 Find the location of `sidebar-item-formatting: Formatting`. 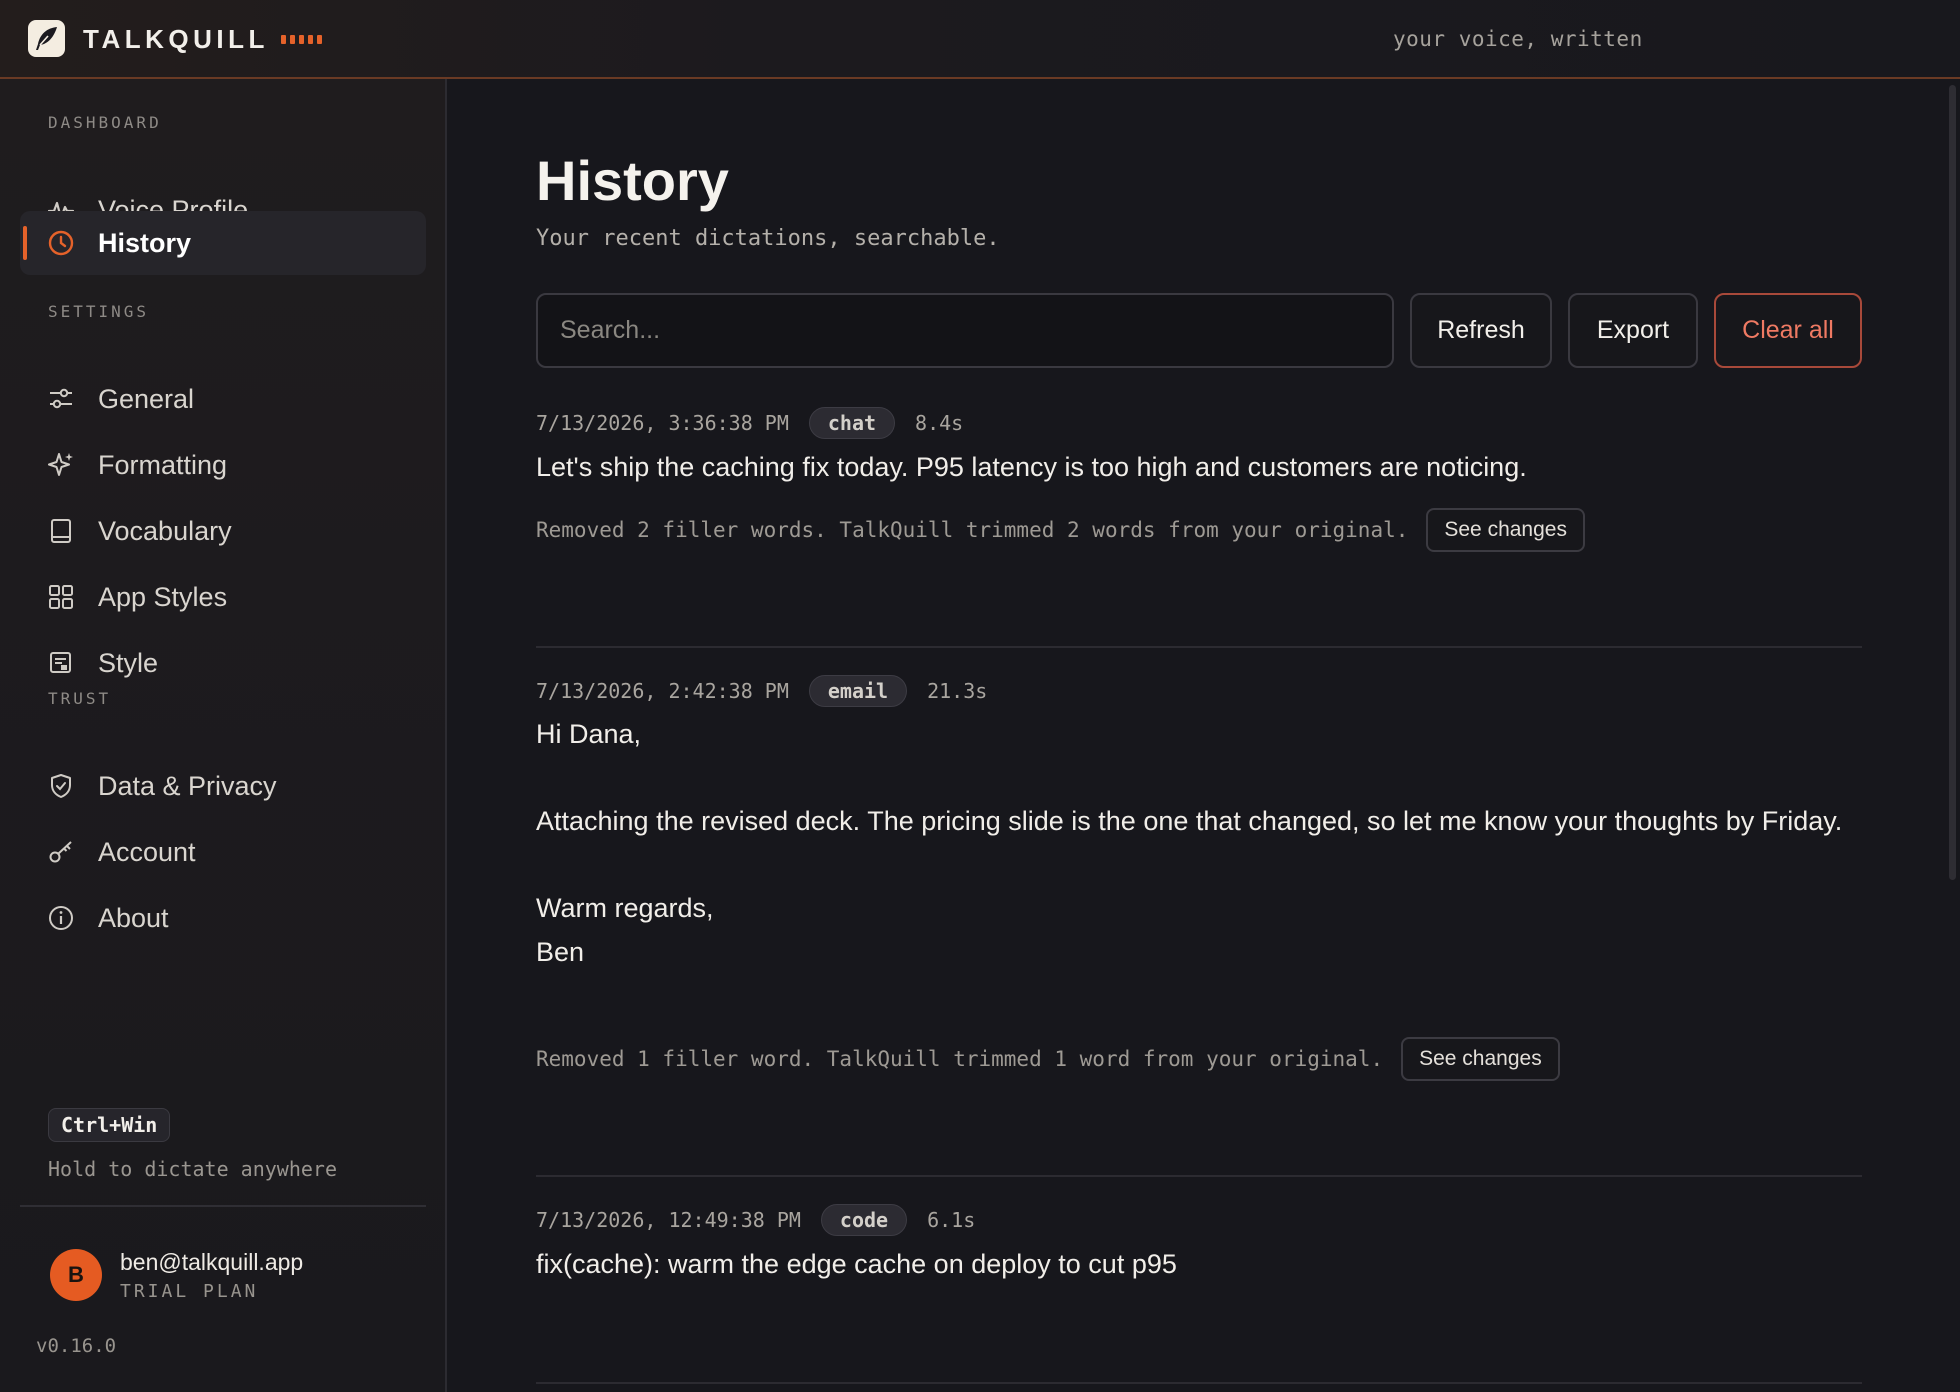

sidebar-item-formatting: Formatting is located at coordinates (223, 465).